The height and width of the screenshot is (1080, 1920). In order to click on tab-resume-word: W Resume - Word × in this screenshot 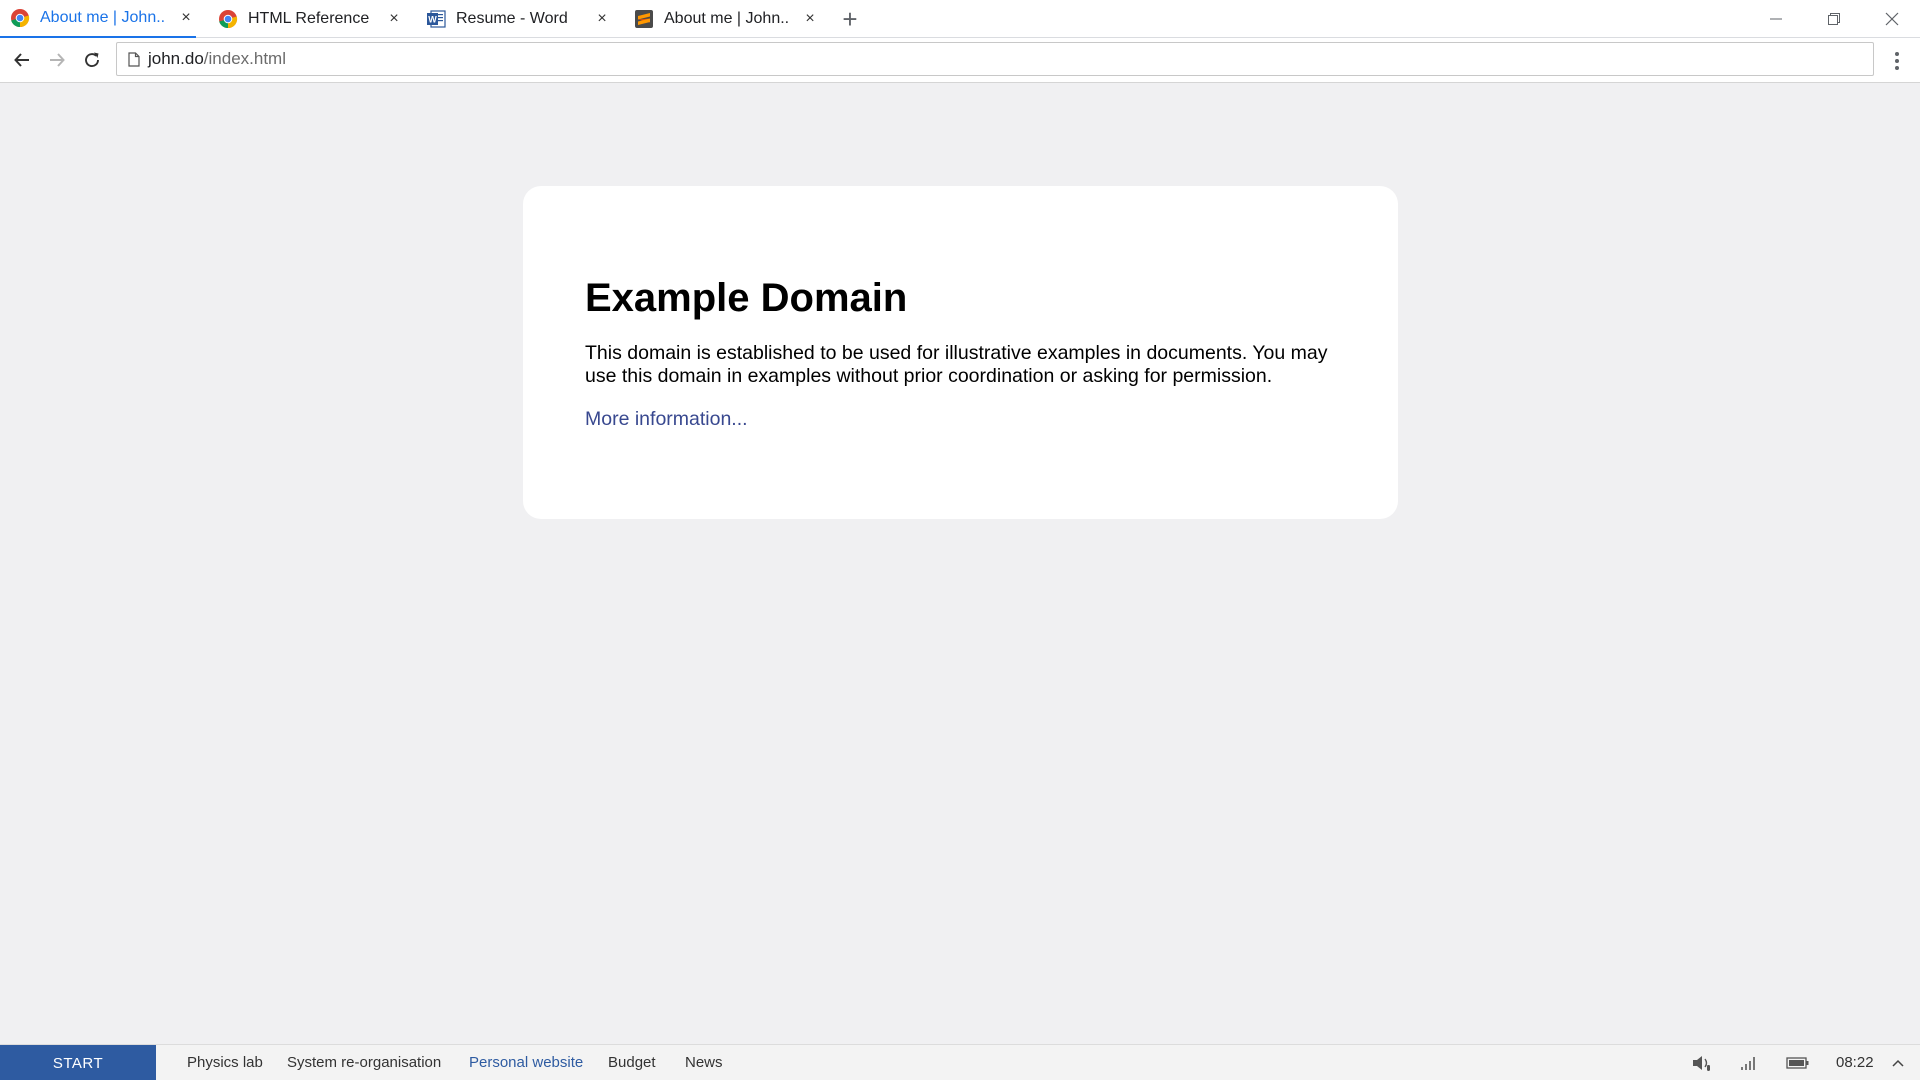, I will do `click(514, 19)`.